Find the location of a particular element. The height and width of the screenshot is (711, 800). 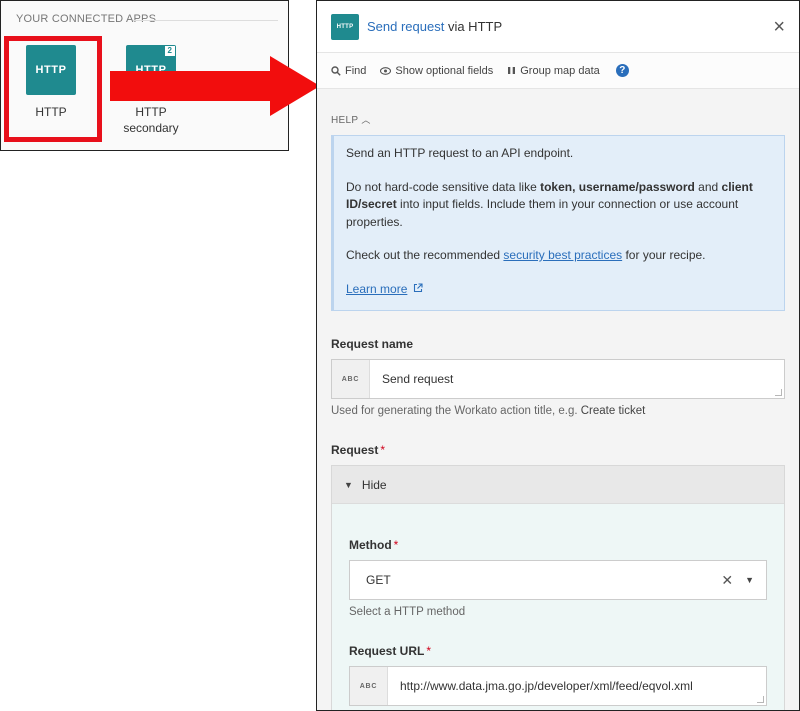

panel-header: HTTP Send request via HTTP × is located at coordinates (558, 27).